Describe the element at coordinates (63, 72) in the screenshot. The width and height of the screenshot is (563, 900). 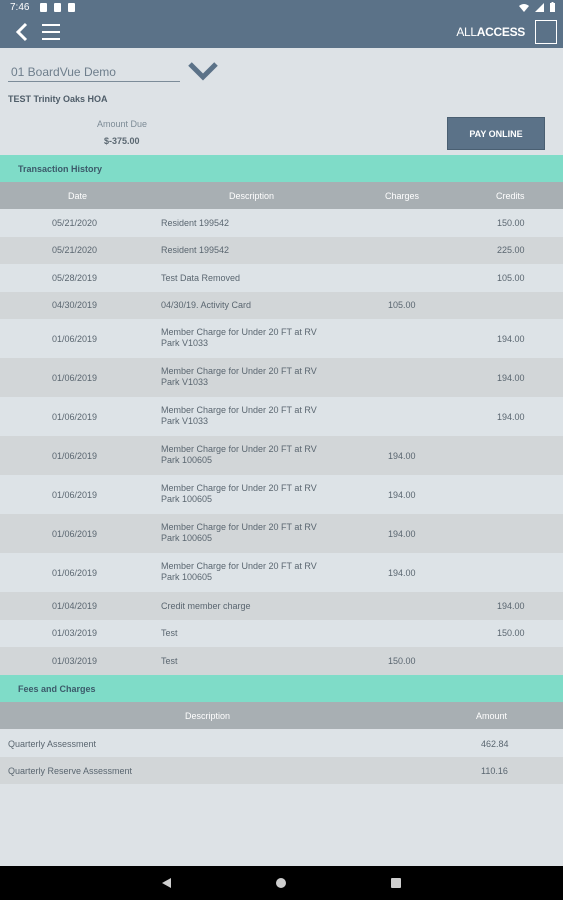
I see `association-select-value: 01 BoardVue Demo` at that location.